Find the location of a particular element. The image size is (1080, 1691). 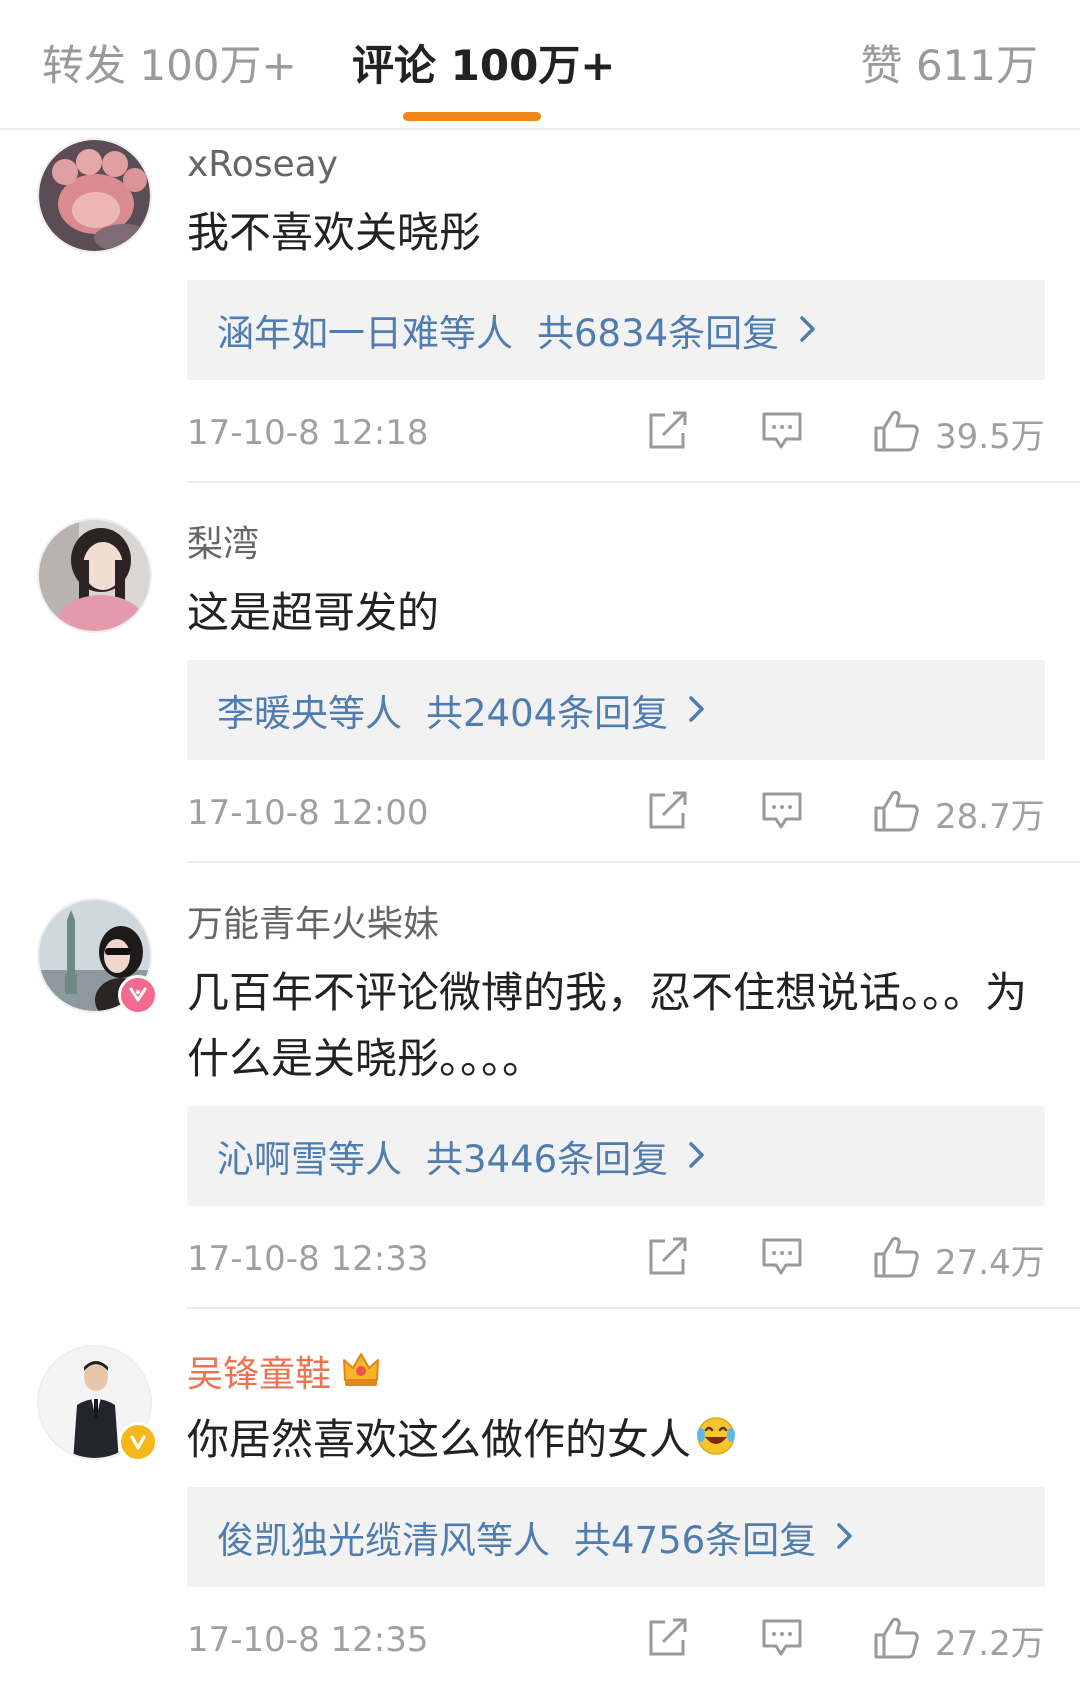

crown-icon is located at coordinates (361, 1374).